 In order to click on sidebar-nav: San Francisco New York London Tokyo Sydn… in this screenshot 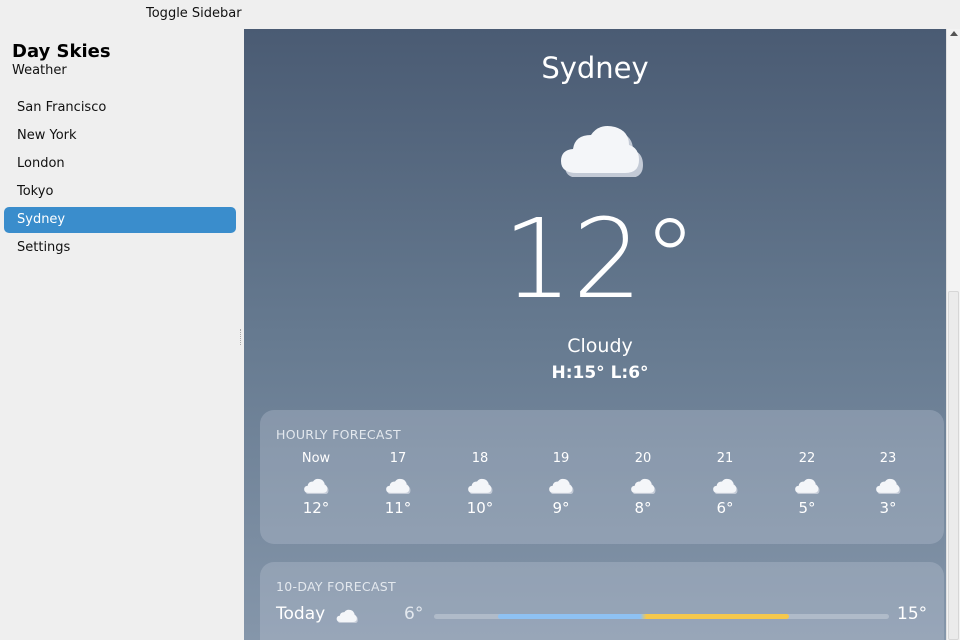, I will do `click(120, 179)`.